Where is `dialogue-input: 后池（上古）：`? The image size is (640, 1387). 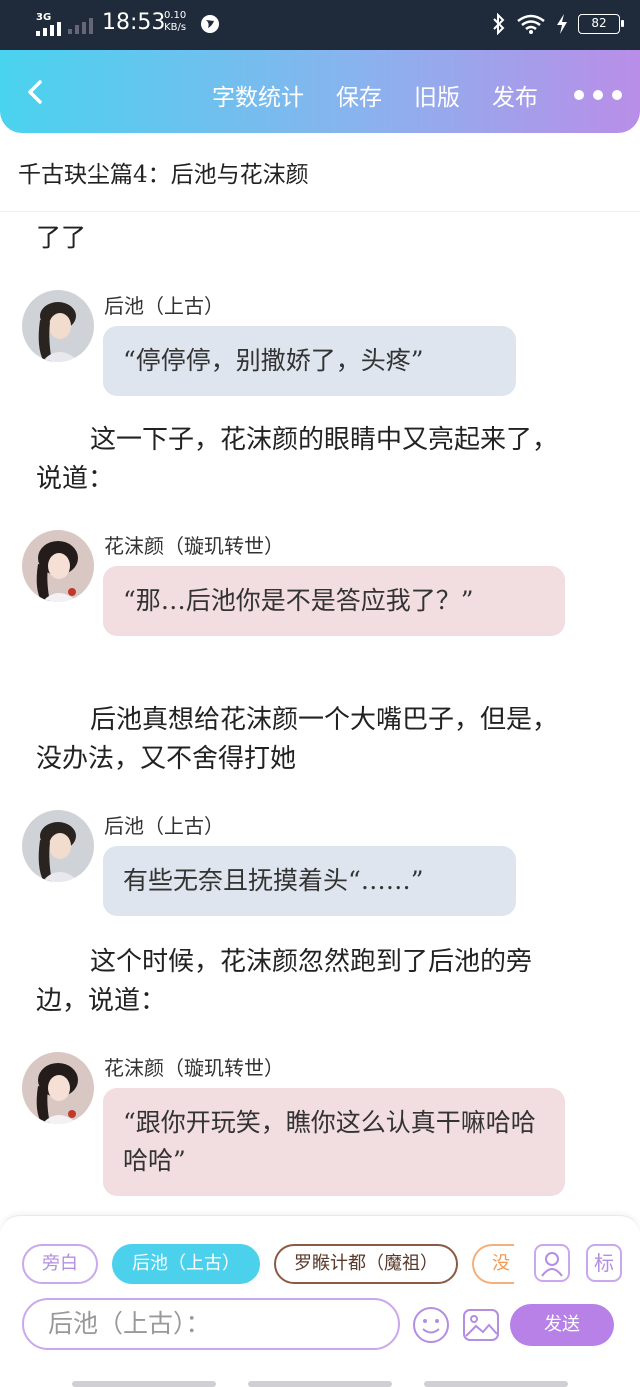 dialogue-input: 后池（上古）： is located at coordinates (211, 1324).